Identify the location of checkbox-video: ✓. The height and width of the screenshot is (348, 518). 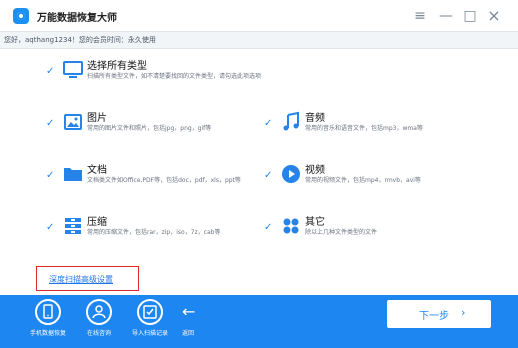
(269, 176).